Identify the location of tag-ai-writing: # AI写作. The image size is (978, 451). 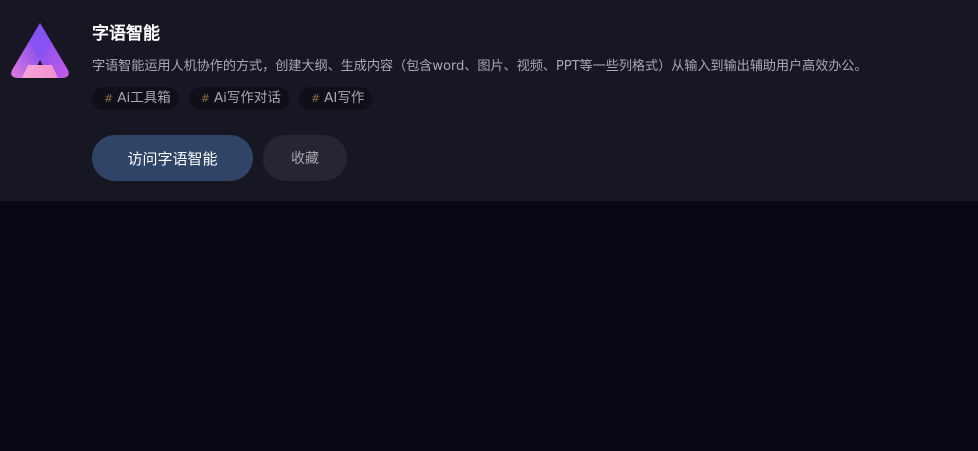
(335, 98).